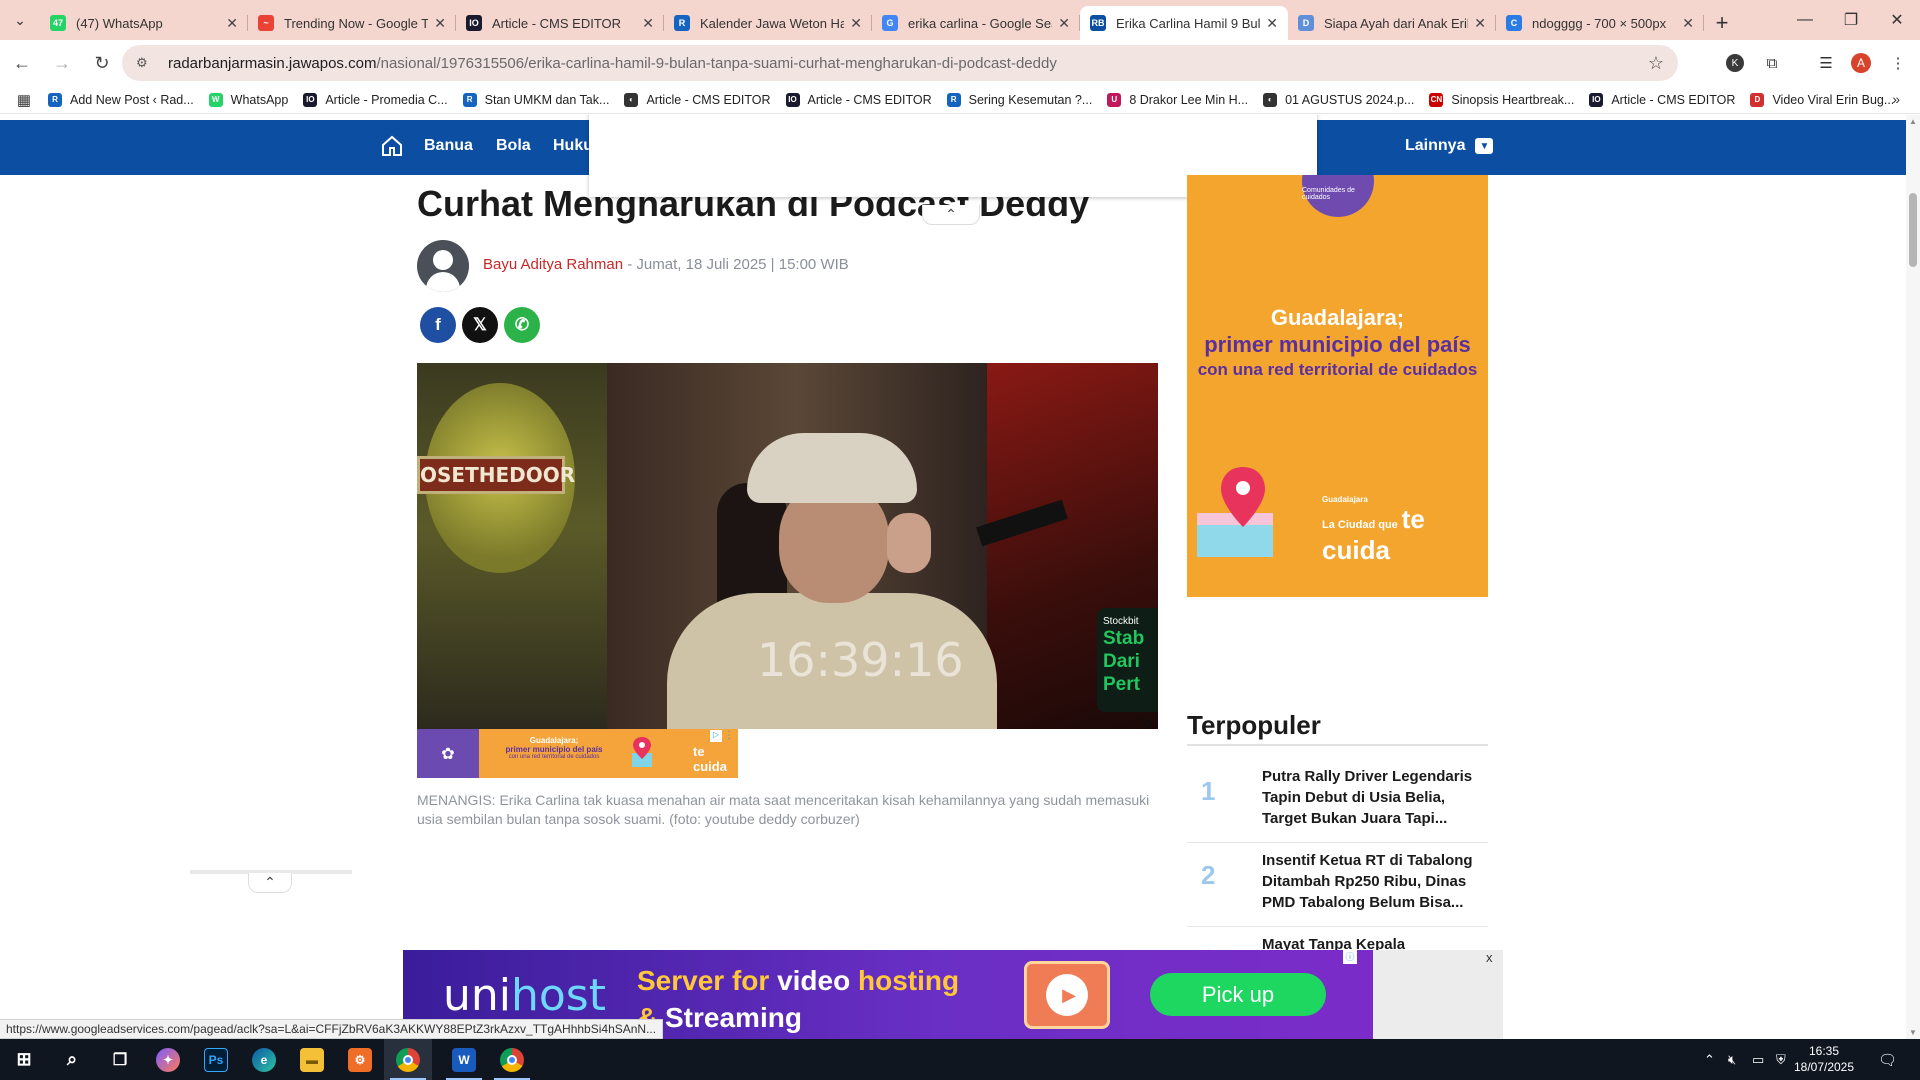 Image resolution: width=1920 pixels, height=1080 pixels. Describe the element at coordinates (356, 23) in the screenshot. I see `tab-title: Trending Now - Google Tr` at that location.